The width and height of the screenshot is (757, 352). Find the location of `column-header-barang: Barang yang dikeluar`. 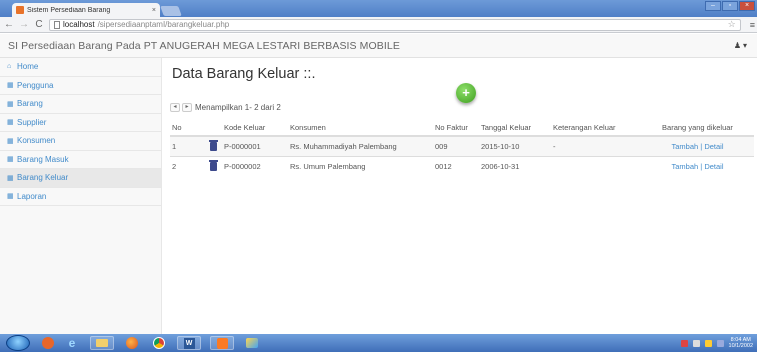

column-header-barang: Barang yang dikeluar is located at coordinates (697, 128).